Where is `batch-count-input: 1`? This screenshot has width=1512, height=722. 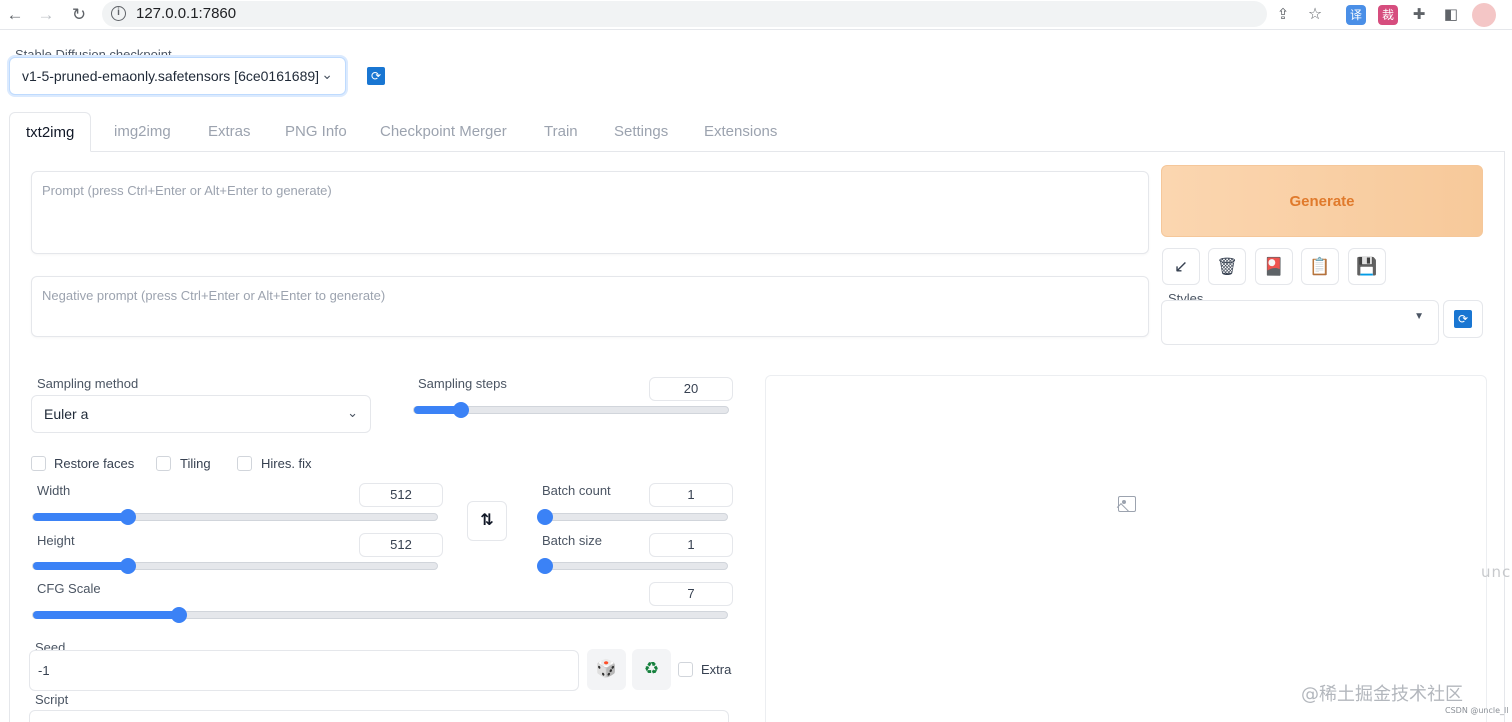 batch-count-input: 1 is located at coordinates (691, 495).